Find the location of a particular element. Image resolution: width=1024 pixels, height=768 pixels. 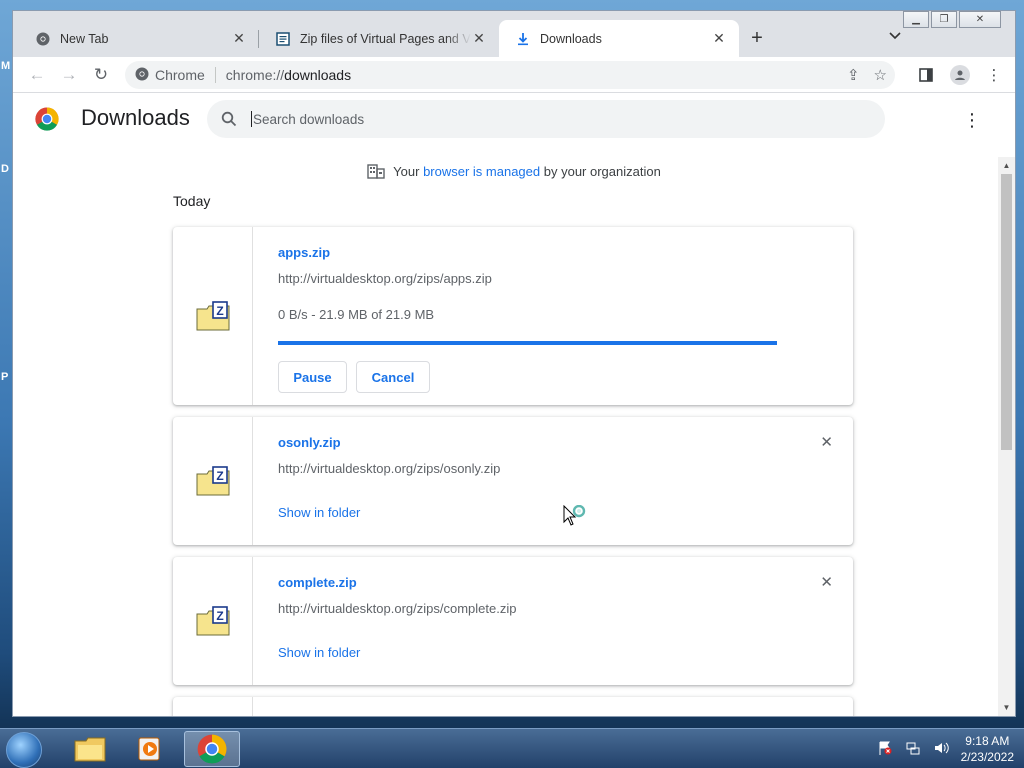

address-bar: Chrome chrome://downloads ⇪ ☆ is located at coordinates (510, 75).